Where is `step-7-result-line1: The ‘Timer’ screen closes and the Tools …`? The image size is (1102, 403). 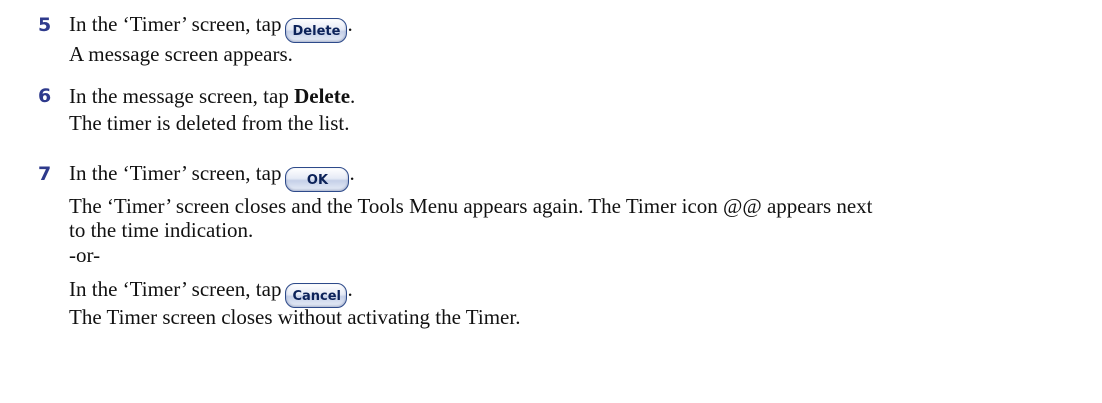 step-7-result-line1: The ‘Timer’ screen closes and the Tools … is located at coordinates (471, 206).